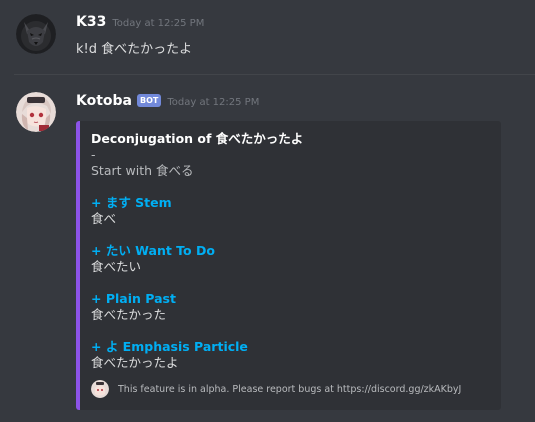  Describe the element at coordinates (100, 389) in the screenshot. I see `footer-avatar-icon` at that location.